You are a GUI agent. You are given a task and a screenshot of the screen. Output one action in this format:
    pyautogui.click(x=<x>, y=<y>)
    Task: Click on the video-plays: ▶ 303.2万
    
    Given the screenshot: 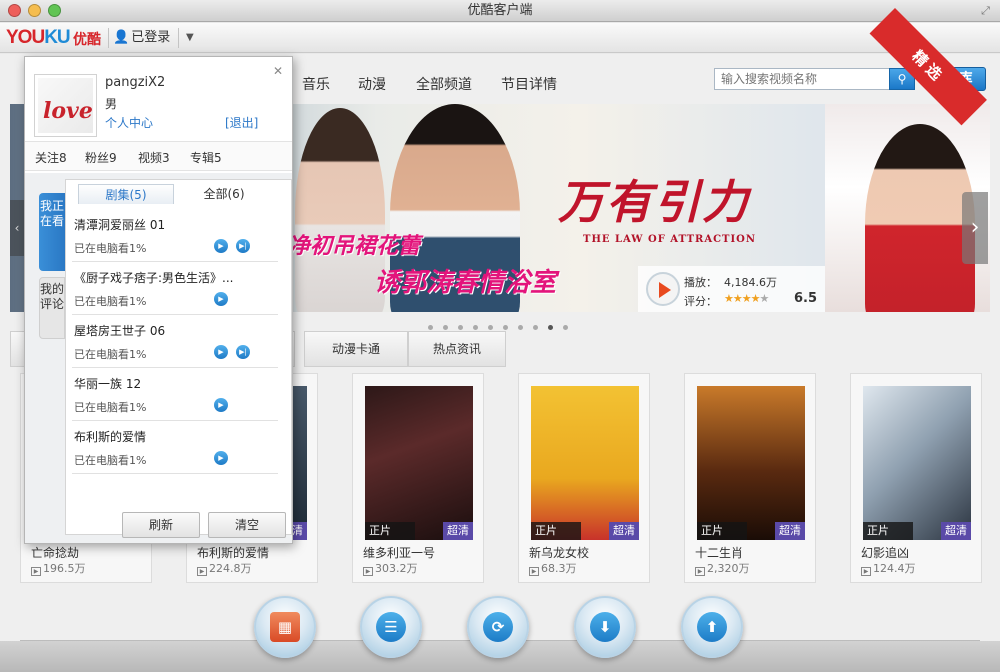 What is the action you would take?
    pyautogui.click(x=390, y=568)
    